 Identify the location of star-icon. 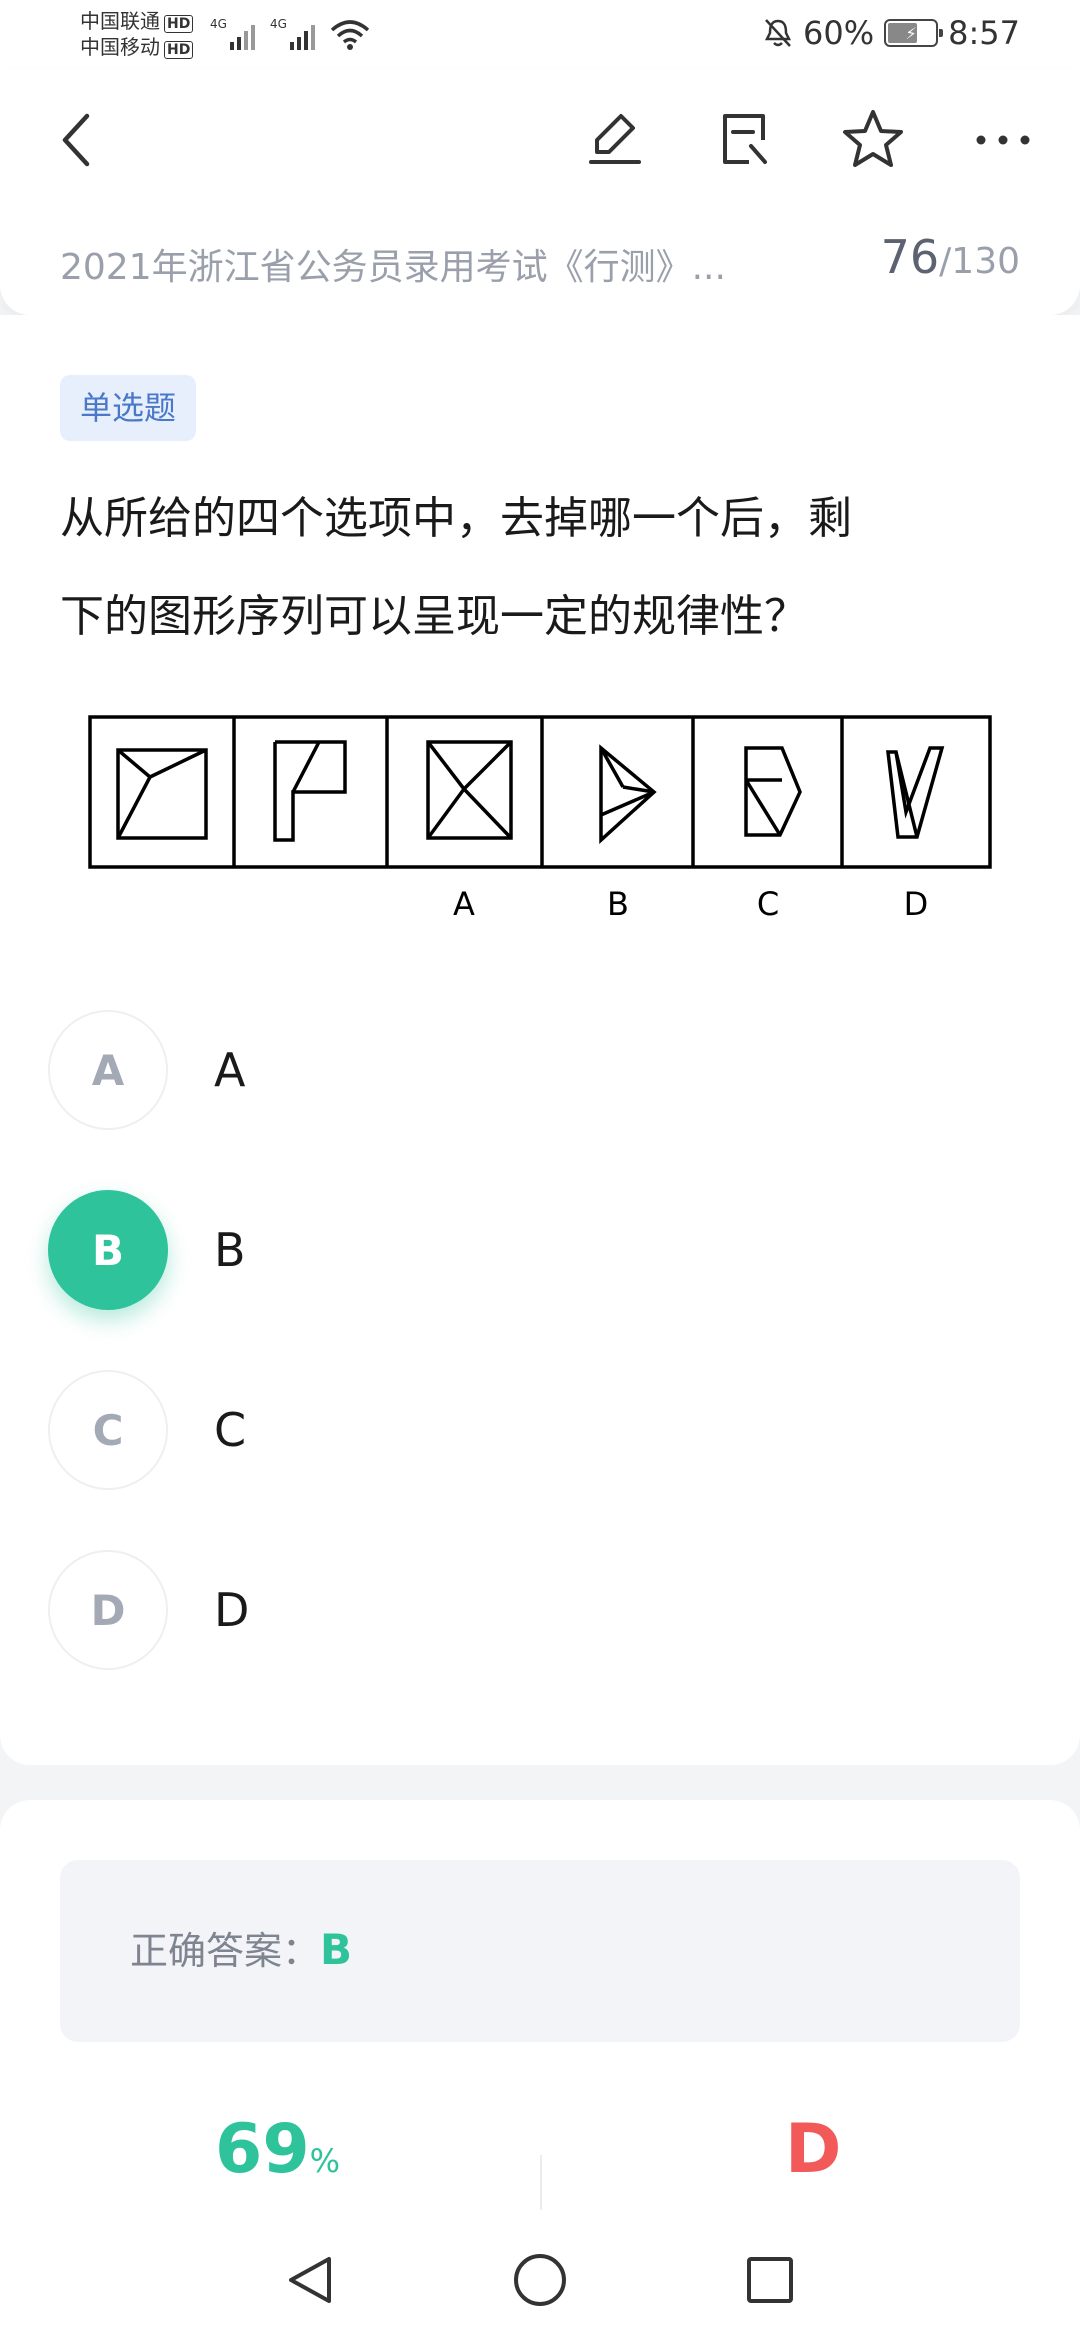
(873, 138).